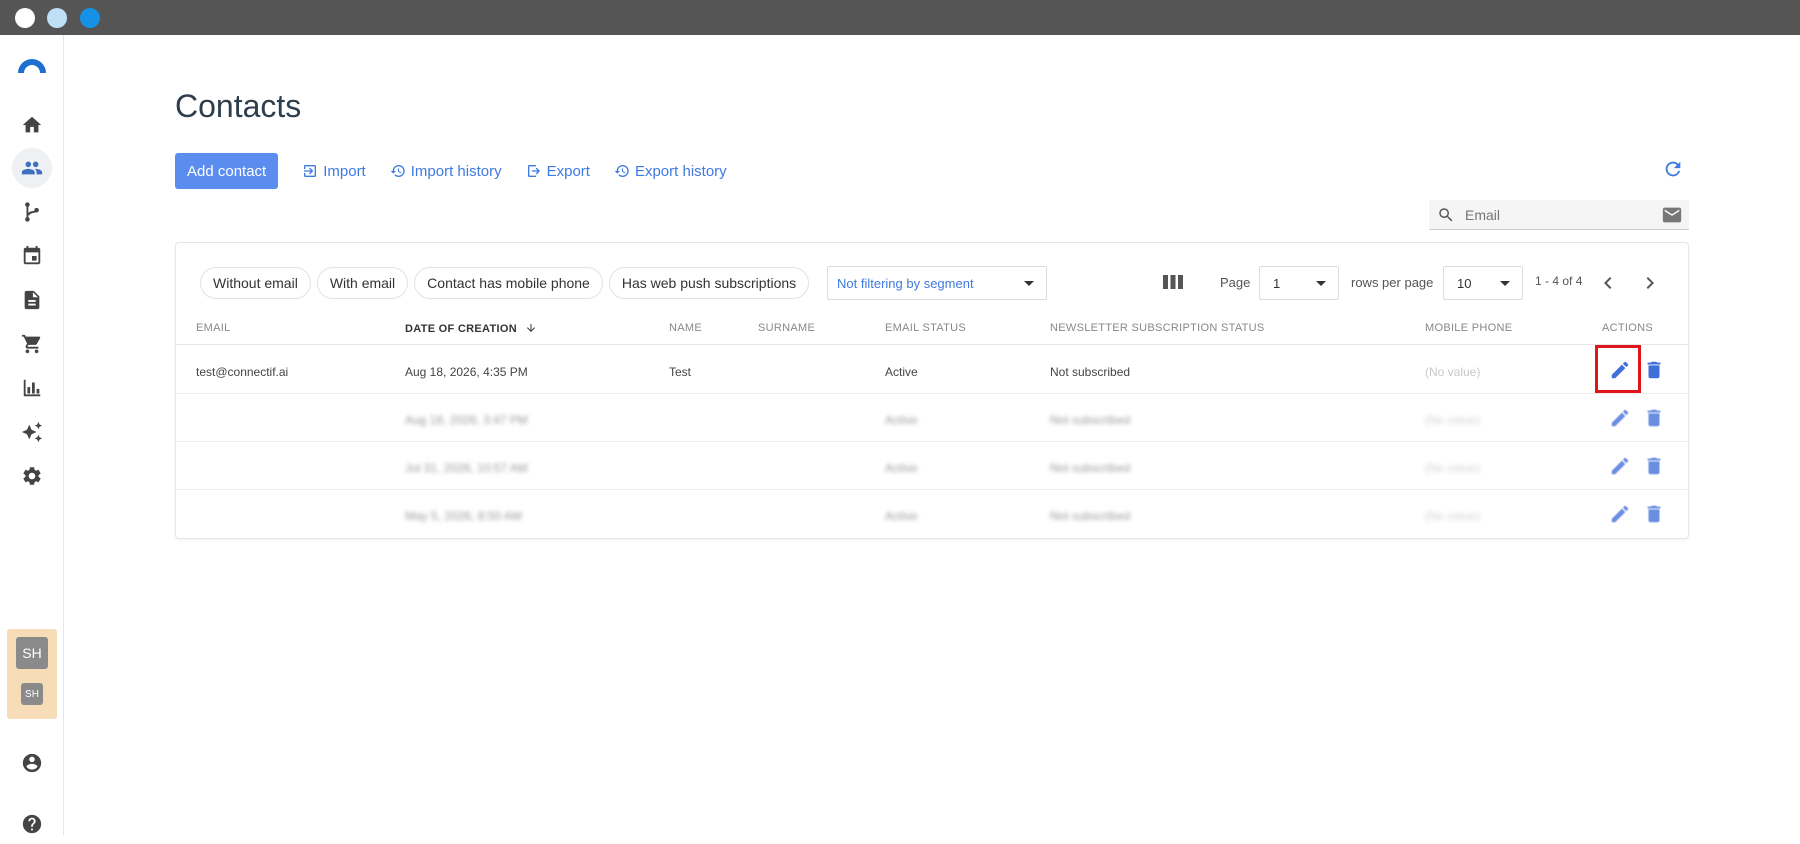 The height and width of the screenshot is (844, 1800). I want to click on home-icon, so click(32, 124).